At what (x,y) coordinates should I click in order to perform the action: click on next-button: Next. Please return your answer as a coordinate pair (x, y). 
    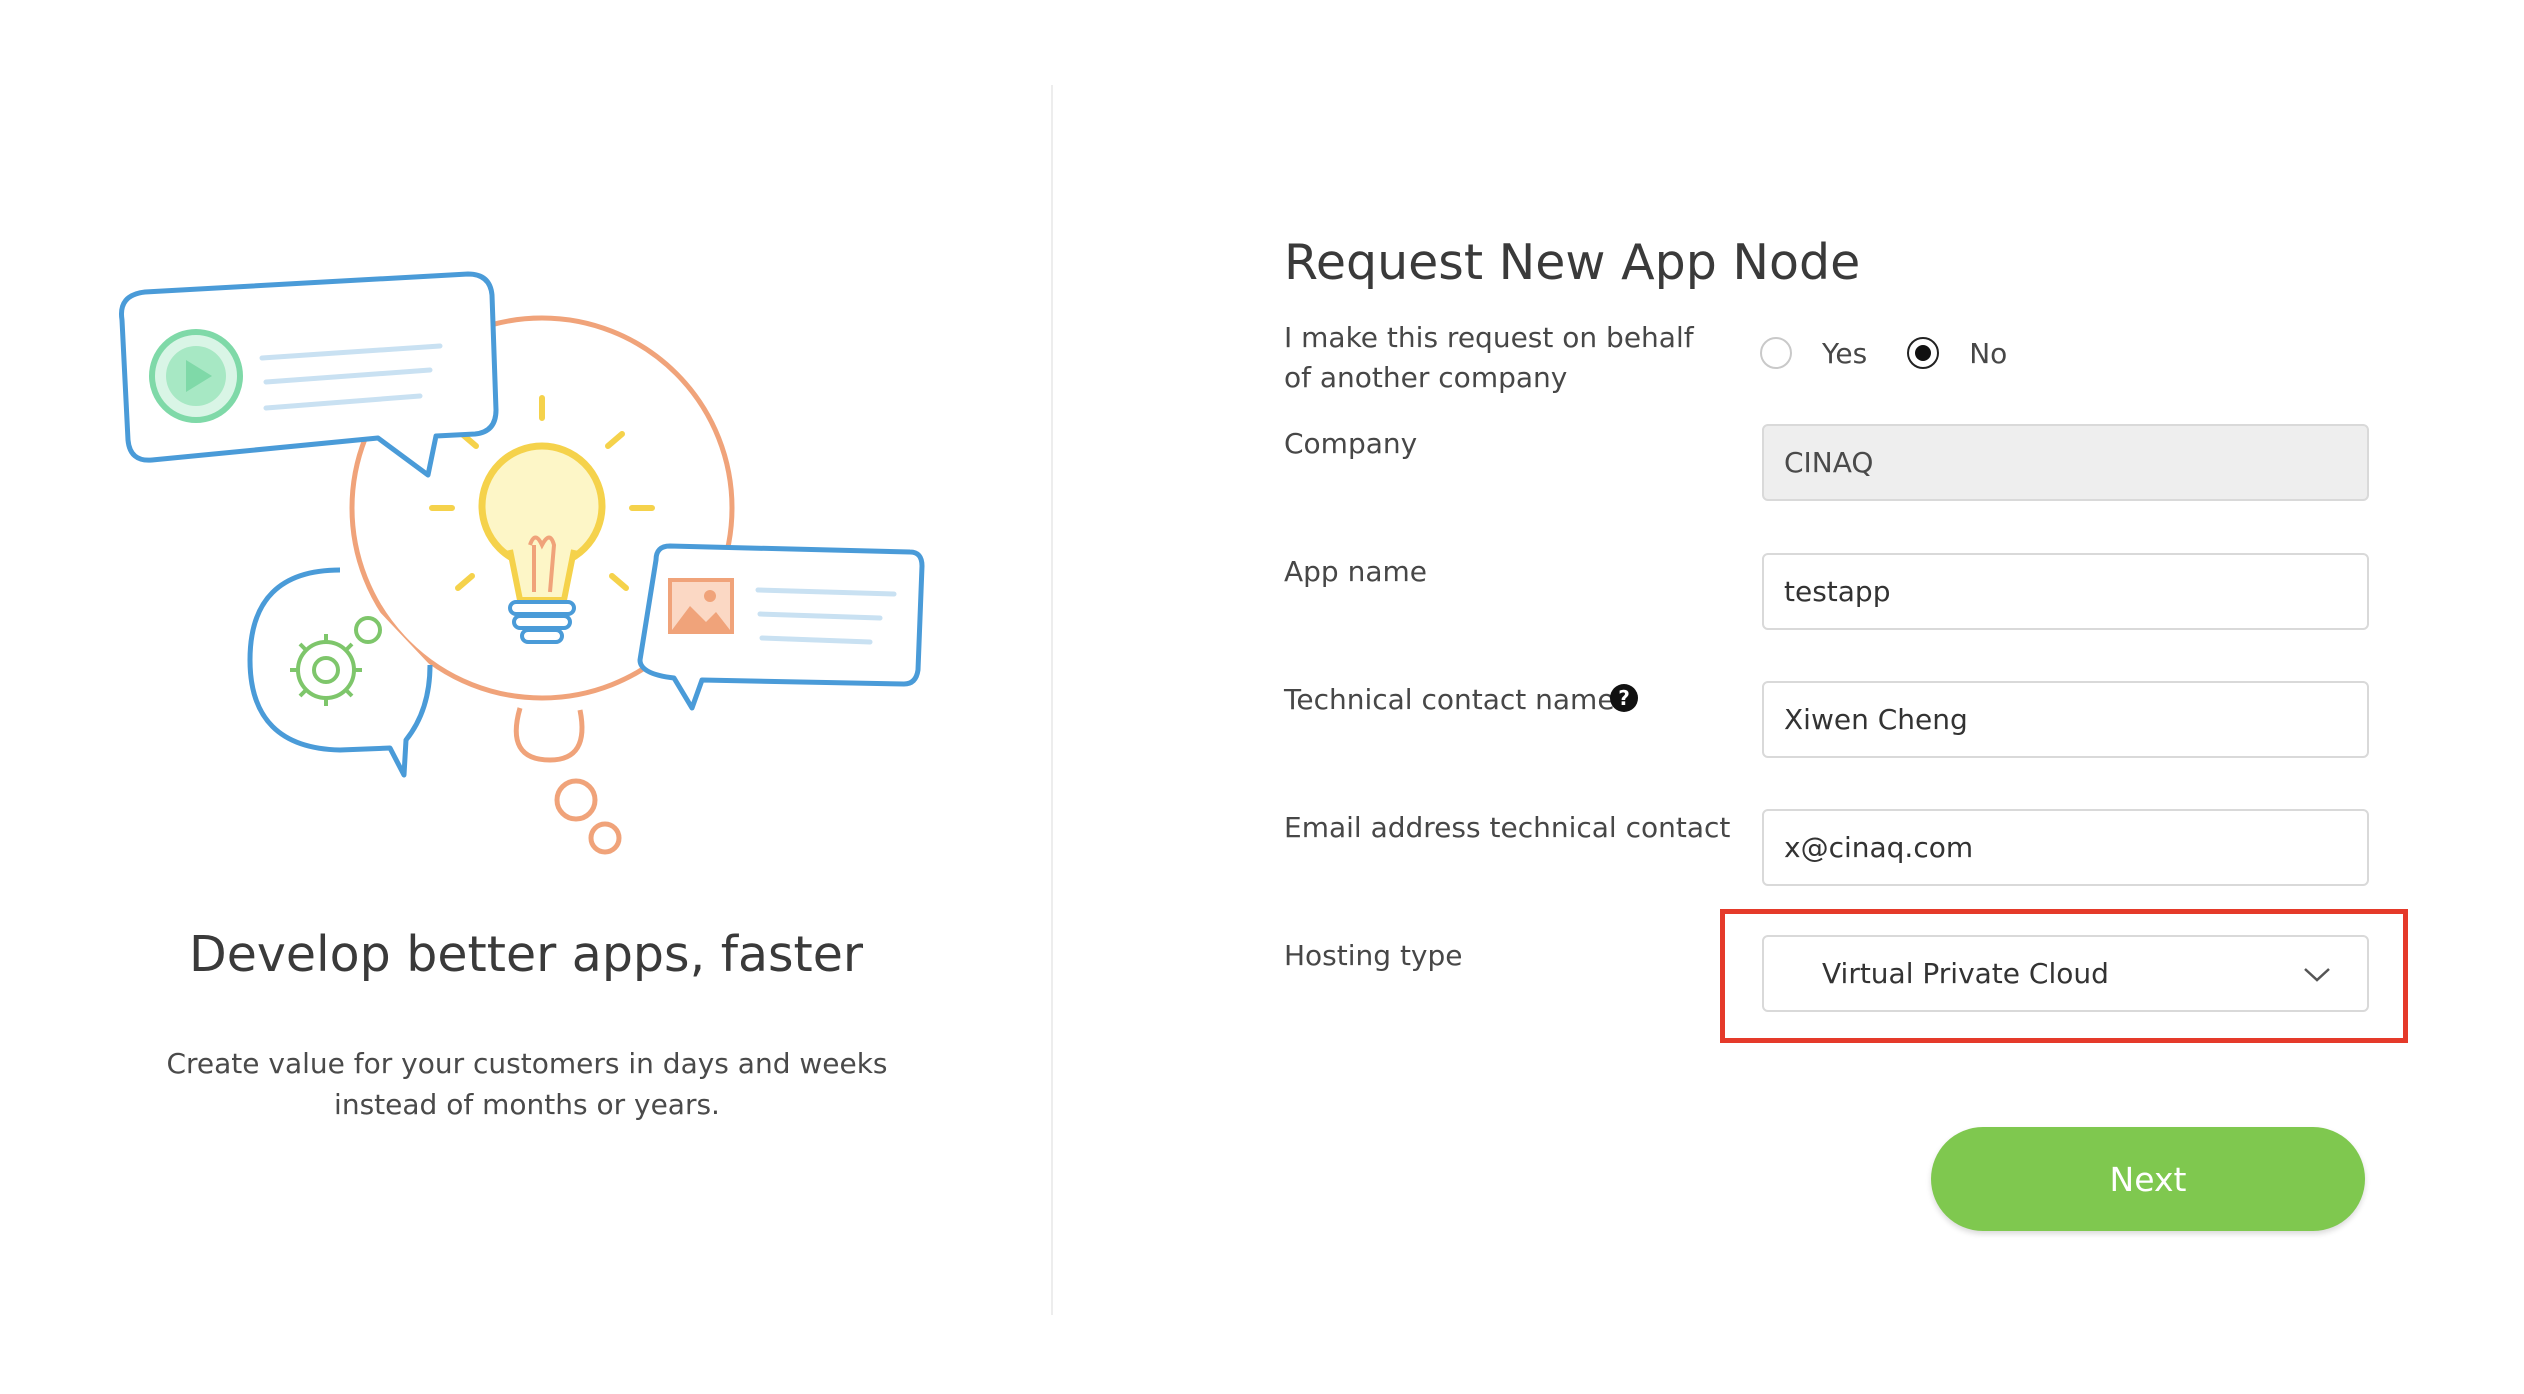
    Looking at the image, I should click on (2148, 1179).